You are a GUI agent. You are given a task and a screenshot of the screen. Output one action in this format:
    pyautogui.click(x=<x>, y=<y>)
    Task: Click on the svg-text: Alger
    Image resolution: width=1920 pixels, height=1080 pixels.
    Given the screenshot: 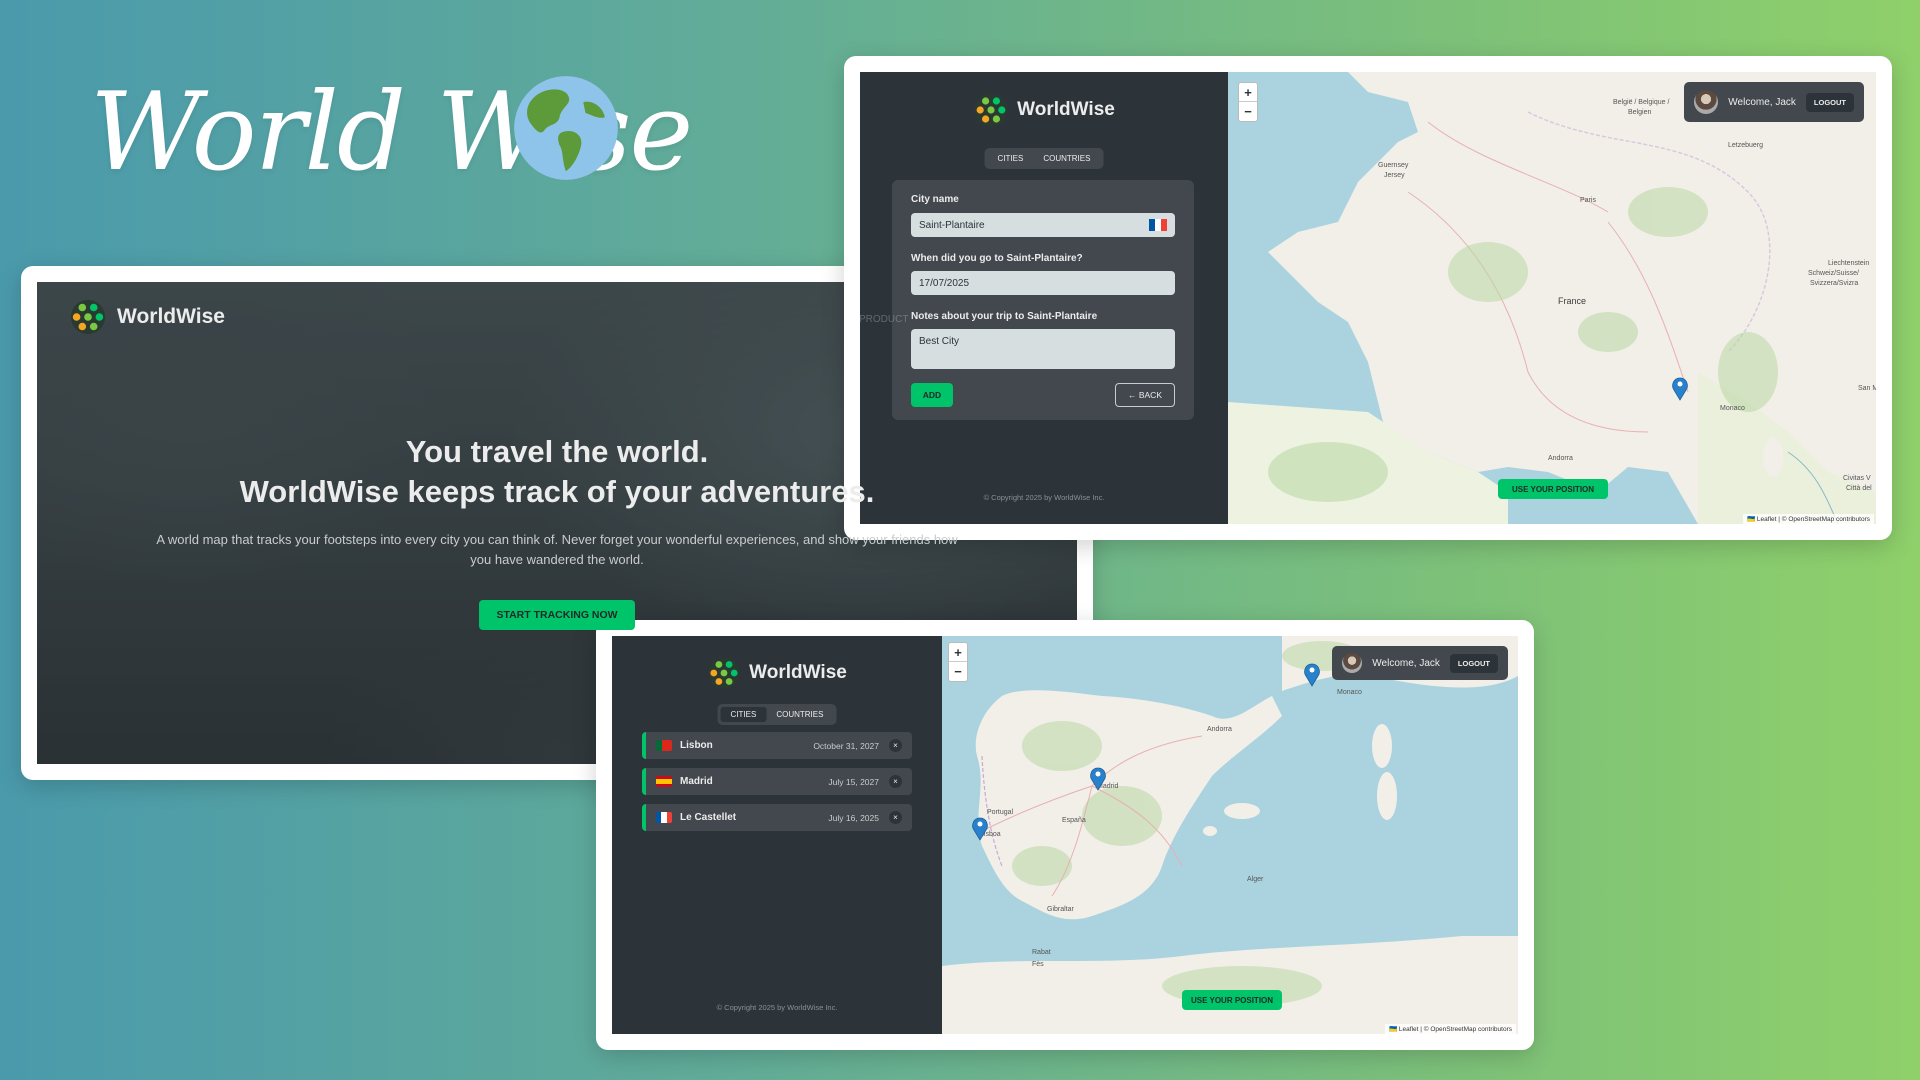 What is the action you would take?
    pyautogui.click(x=1255, y=879)
    